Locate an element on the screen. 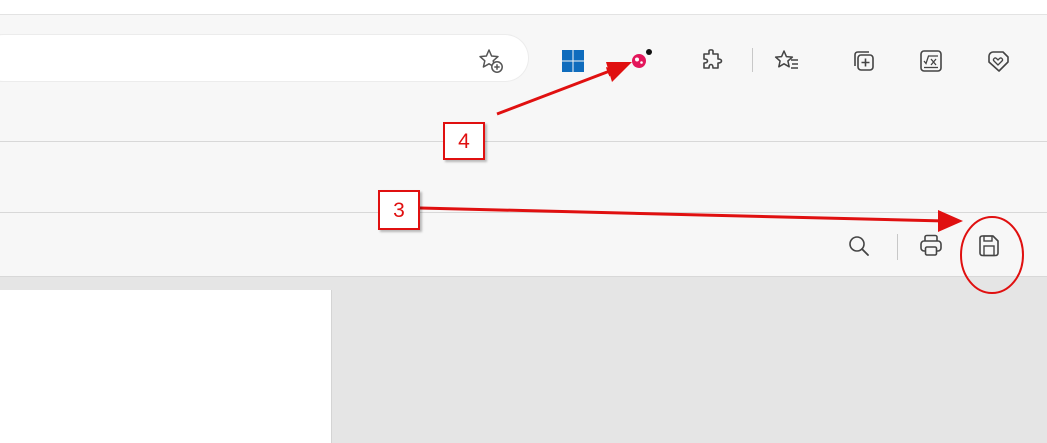  favorites-bar is located at coordinates (523, 113).